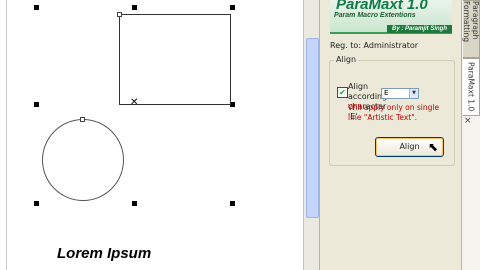  I want to click on scrollbar-thumb, so click(312, 128).